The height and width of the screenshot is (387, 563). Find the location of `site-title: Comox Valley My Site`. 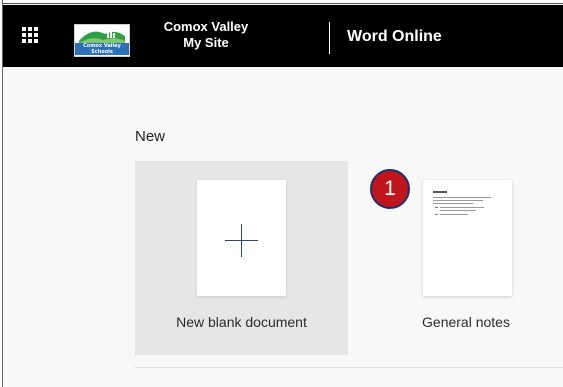

site-title: Comox Valley My Site is located at coordinates (206, 35).